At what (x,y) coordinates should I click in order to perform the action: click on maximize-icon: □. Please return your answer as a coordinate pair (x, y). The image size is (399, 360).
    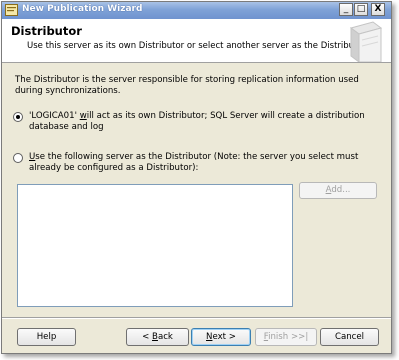
    Looking at the image, I should click on (361, 9).